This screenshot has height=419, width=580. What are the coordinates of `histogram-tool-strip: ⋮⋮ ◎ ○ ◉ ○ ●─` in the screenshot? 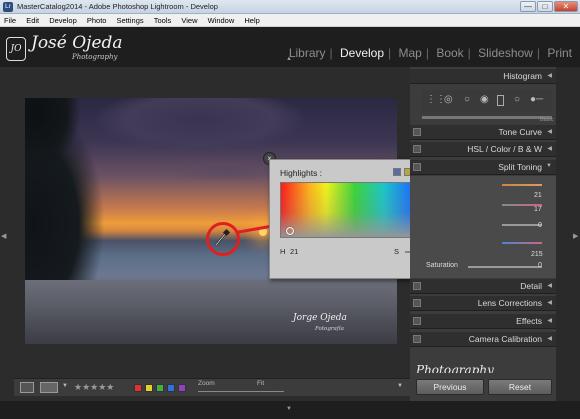 It's located at (487, 101).